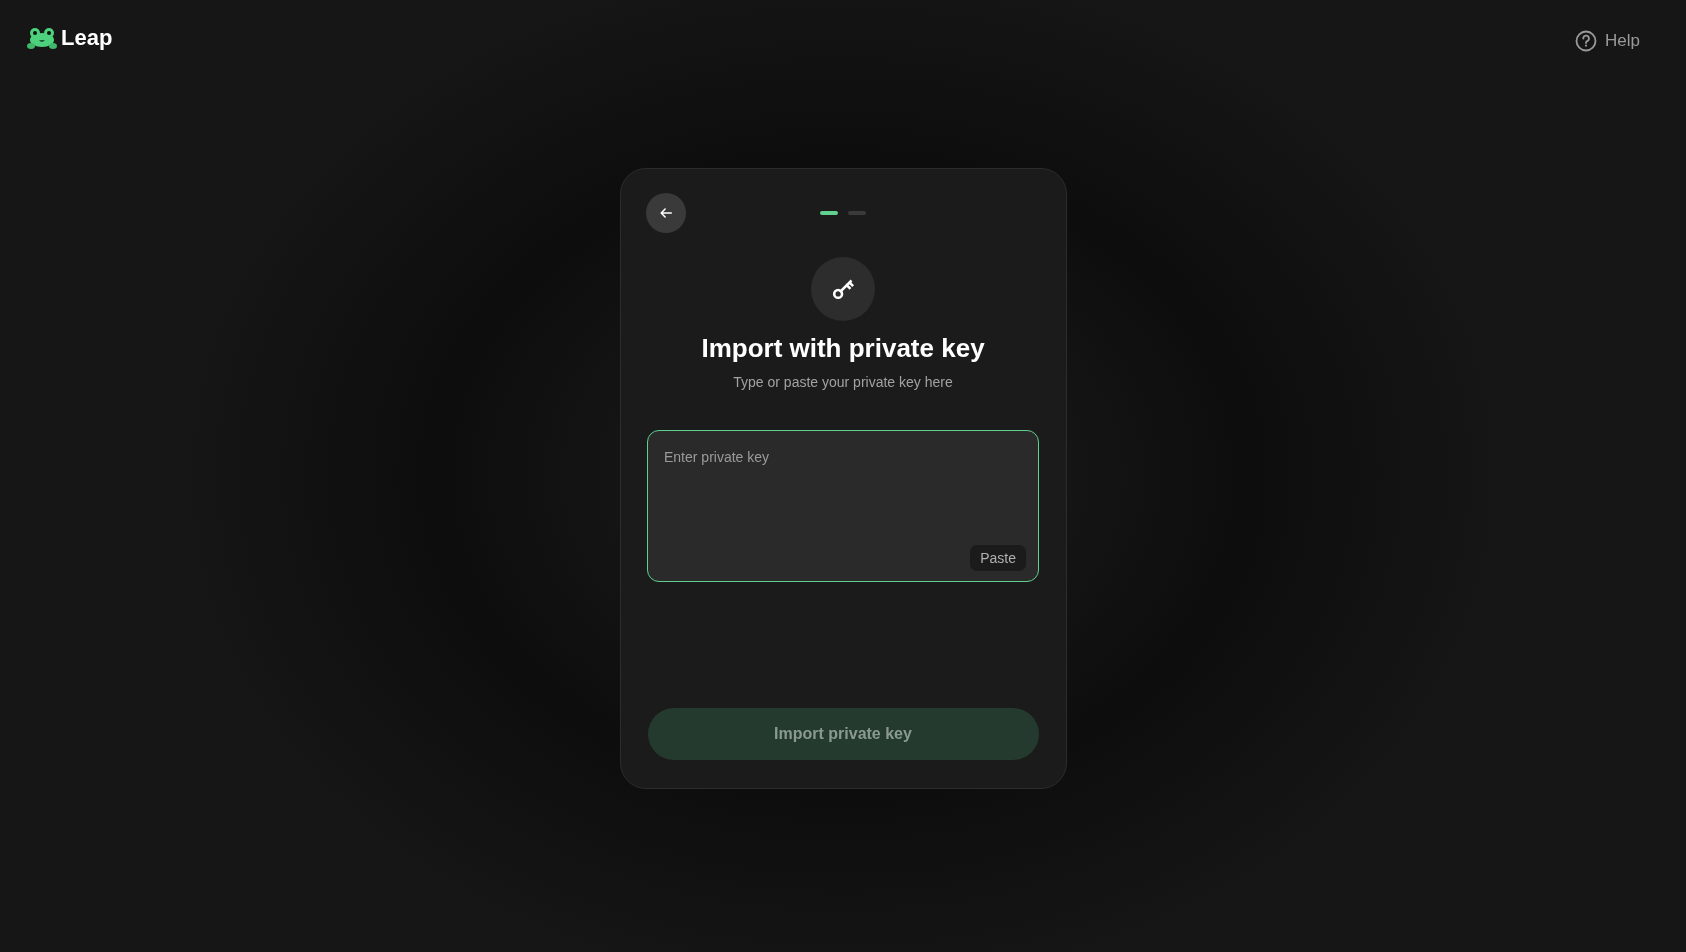 The image size is (1686, 952). I want to click on brand-name: Leap, so click(87, 38).